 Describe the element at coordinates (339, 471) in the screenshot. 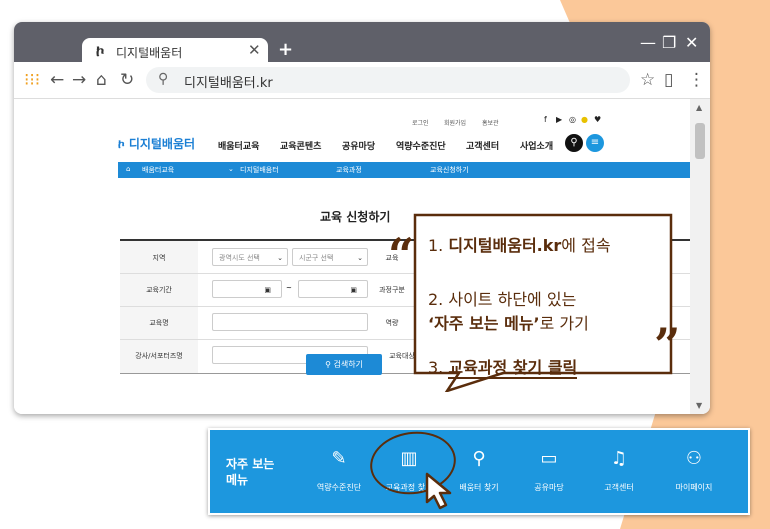

I see `quick-menu-item-diagnosis: ✎ 역량수준진단` at that location.